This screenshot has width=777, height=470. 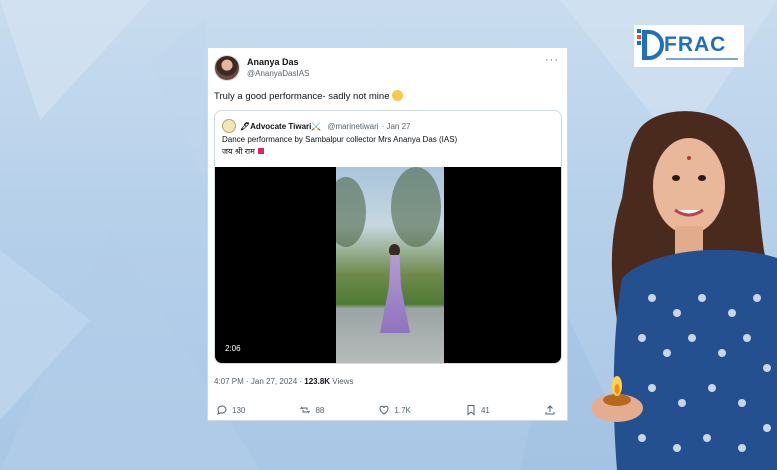 I want to click on logo-tagline-bar, so click(x=702, y=59).